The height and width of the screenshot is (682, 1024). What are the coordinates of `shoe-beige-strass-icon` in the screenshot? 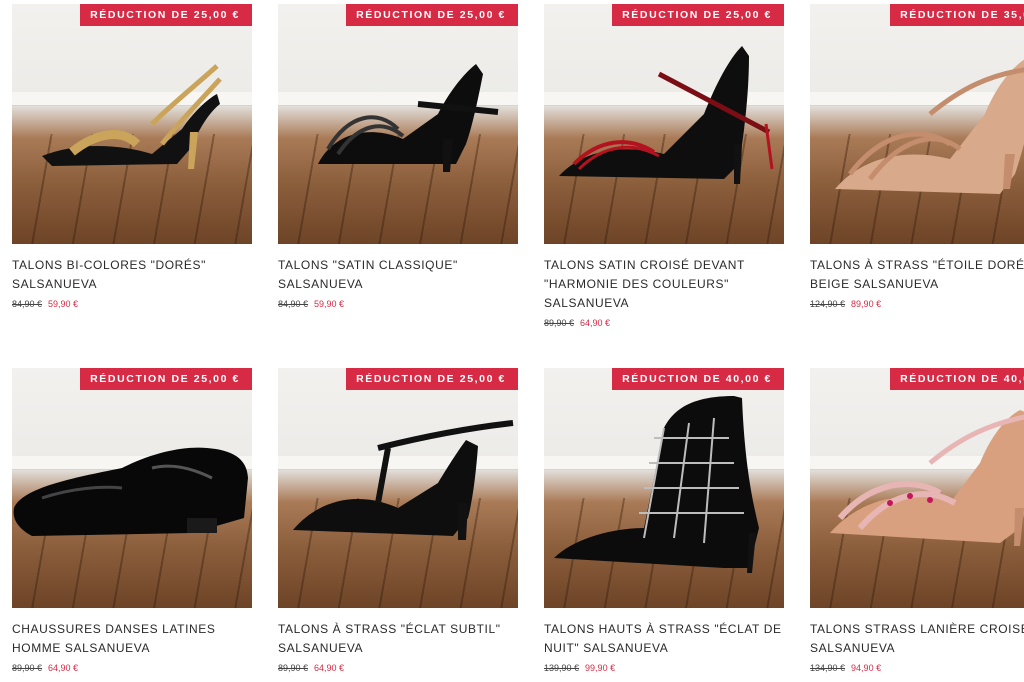 It's located at (929, 126).